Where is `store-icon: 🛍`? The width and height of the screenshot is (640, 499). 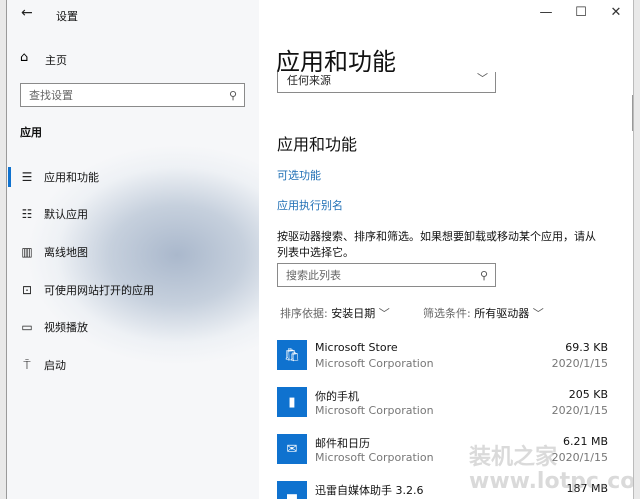 store-icon: 🛍 is located at coordinates (292, 355).